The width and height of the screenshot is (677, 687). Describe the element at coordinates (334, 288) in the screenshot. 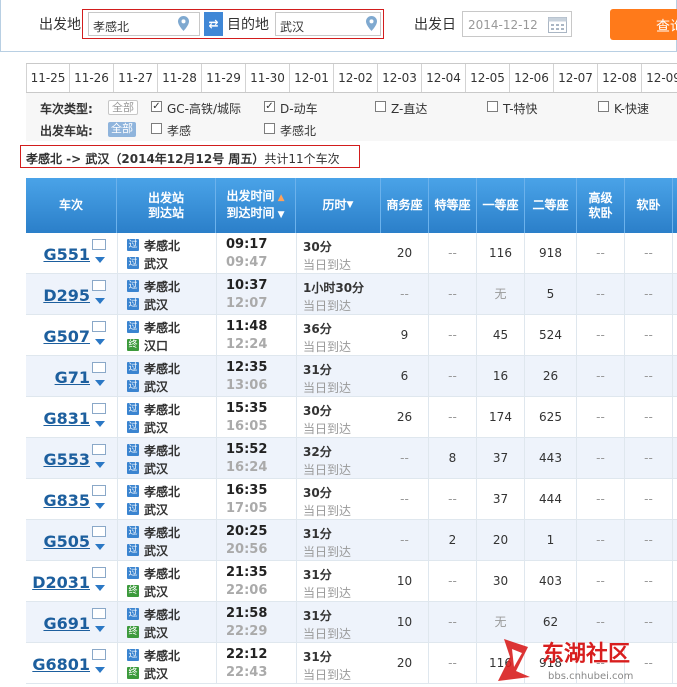

I see `duration: 1小时30分` at that location.